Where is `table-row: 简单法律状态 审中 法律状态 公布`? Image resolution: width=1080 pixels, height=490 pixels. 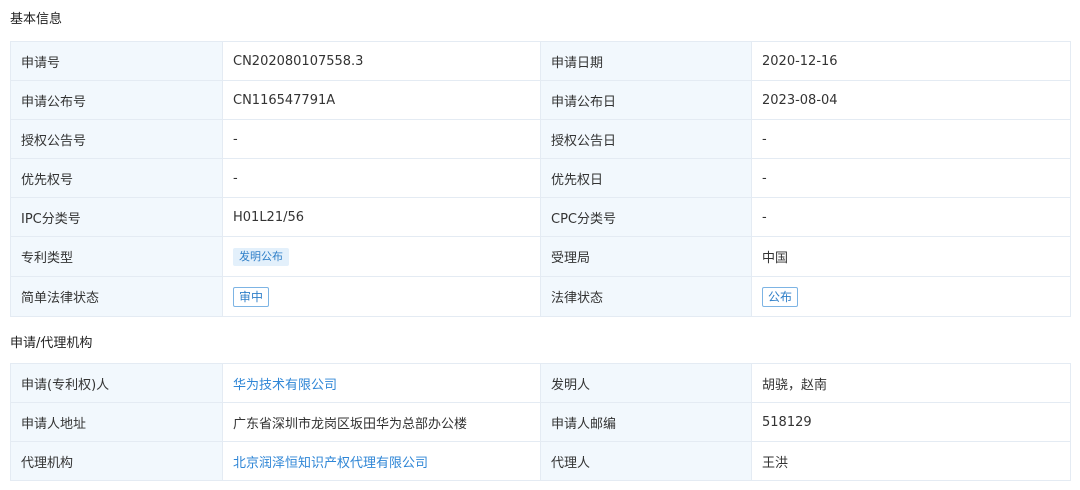 table-row: 简单法律状态 审中 法律状态 公布 is located at coordinates (540, 296).